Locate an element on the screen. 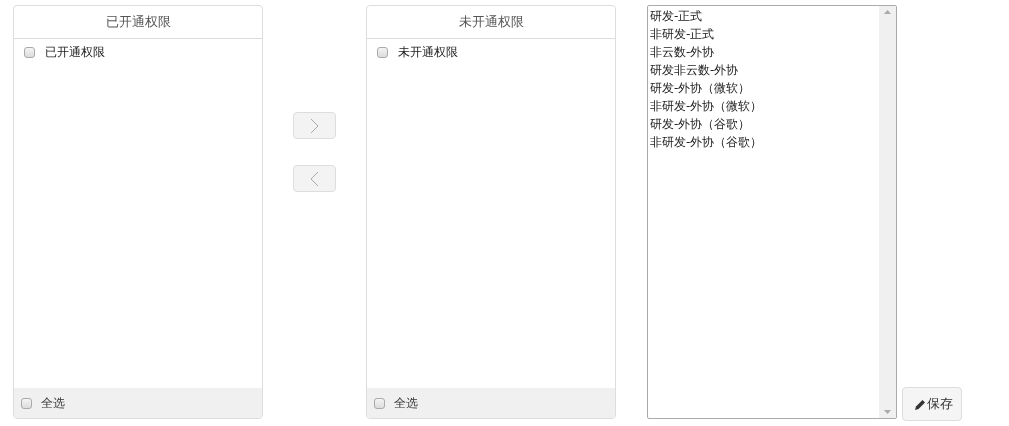  scrollbar is located at coordinates (887, 212).